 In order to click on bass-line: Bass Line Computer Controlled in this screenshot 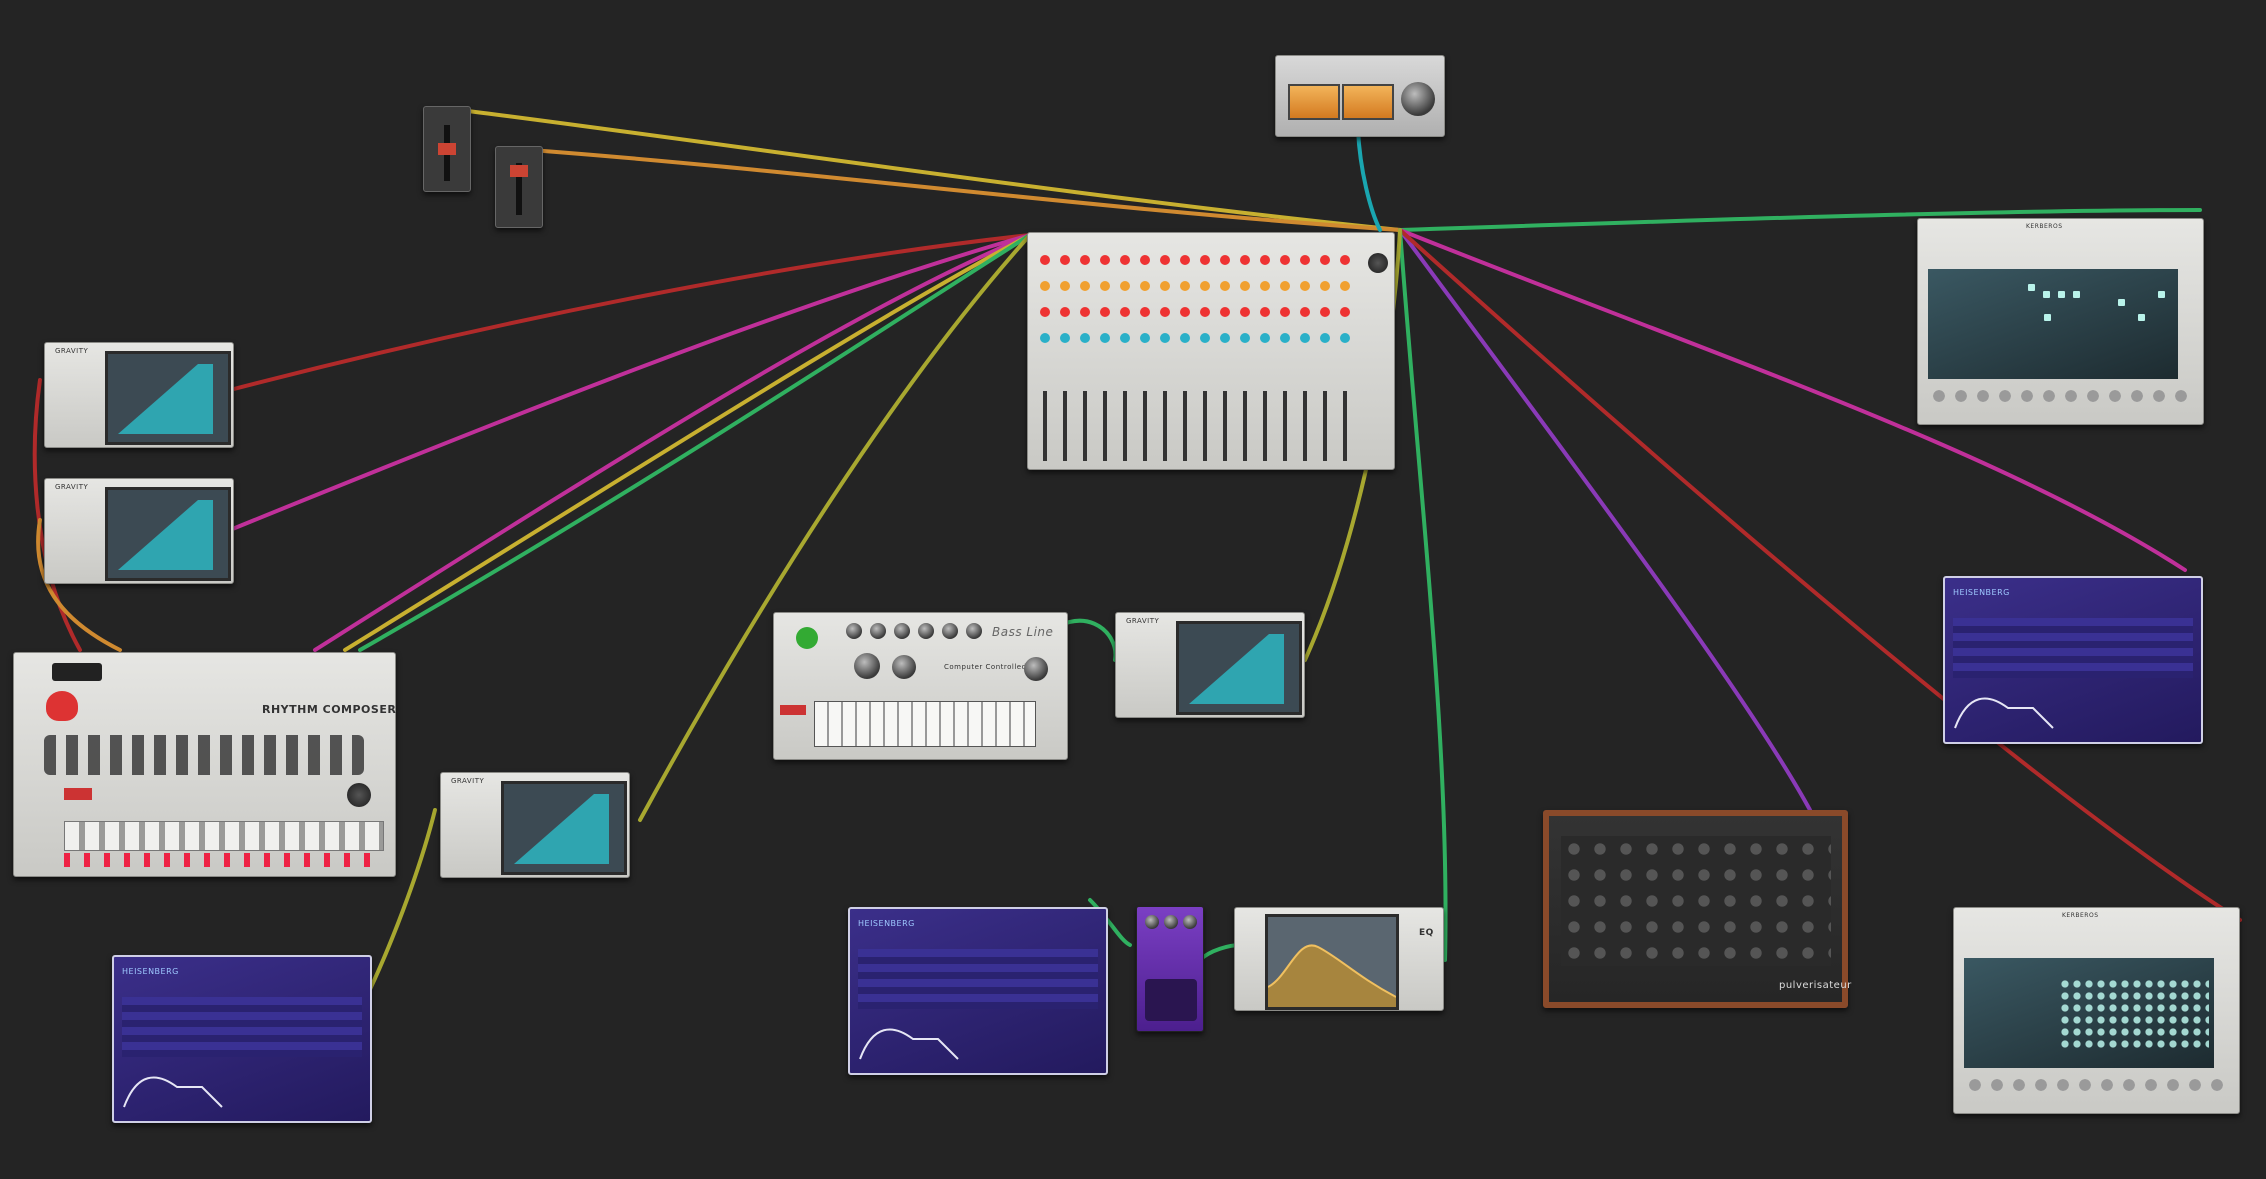, I will do `click(920, 686)`.